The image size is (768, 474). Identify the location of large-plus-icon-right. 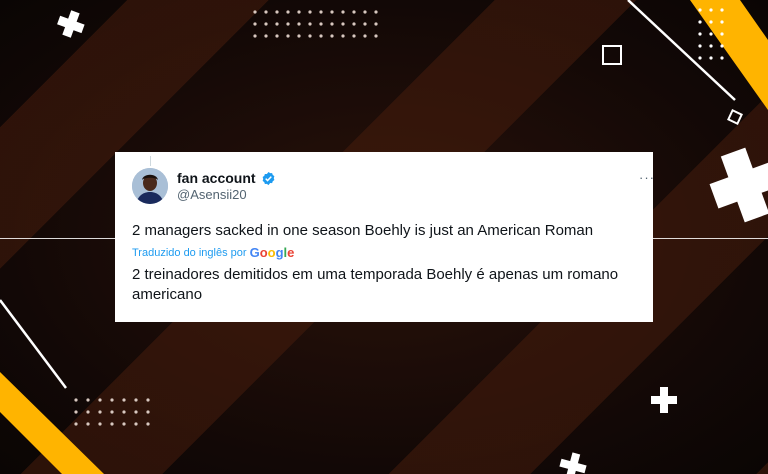
(738, 185).